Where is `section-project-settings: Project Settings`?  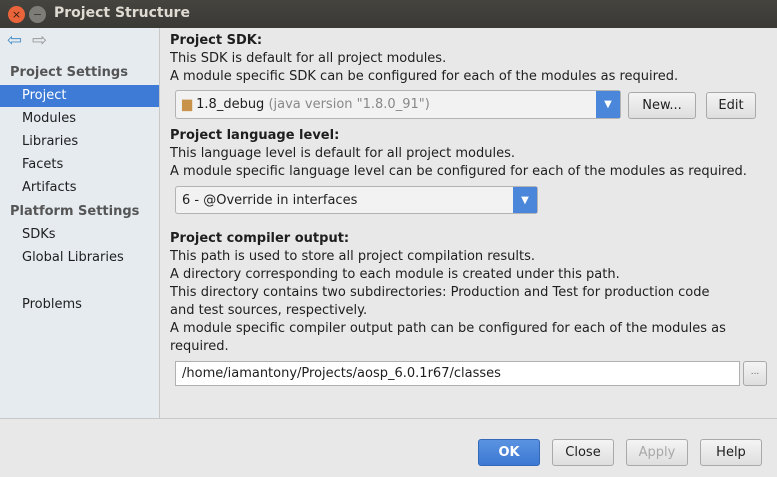
section-project-settings: Project Settings is located at coordinates (69, 72).